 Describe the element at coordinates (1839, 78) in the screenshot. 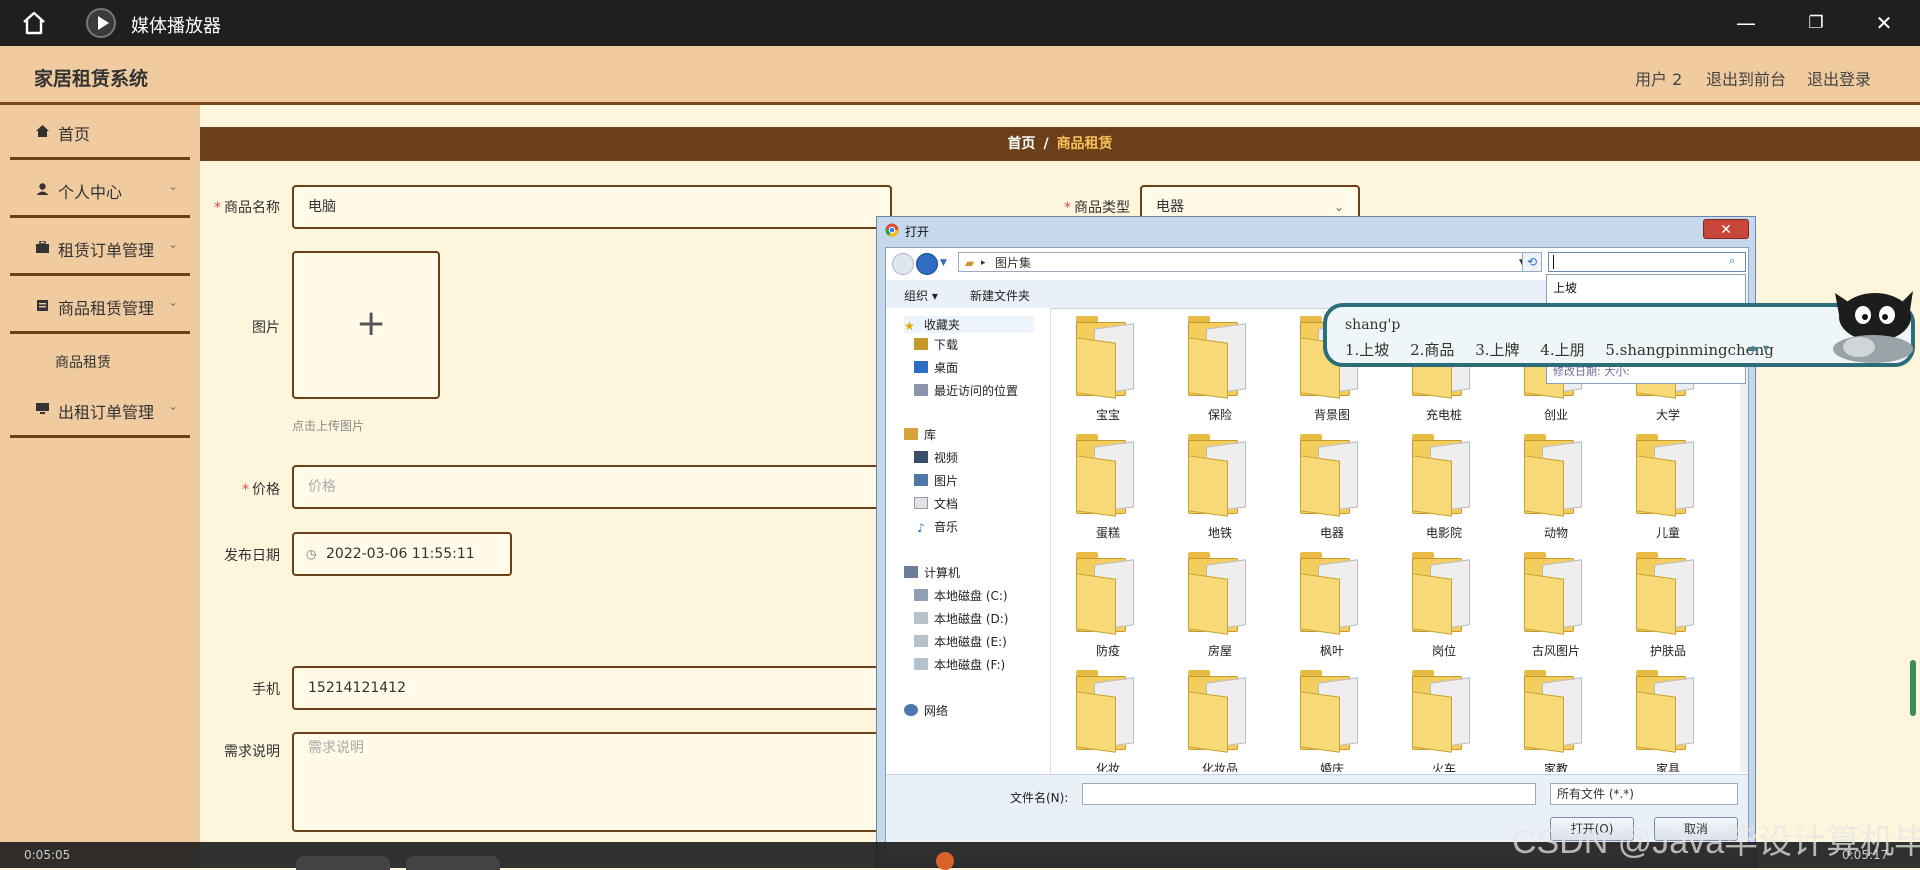

I see `logout-link: 退出登录` at that location.